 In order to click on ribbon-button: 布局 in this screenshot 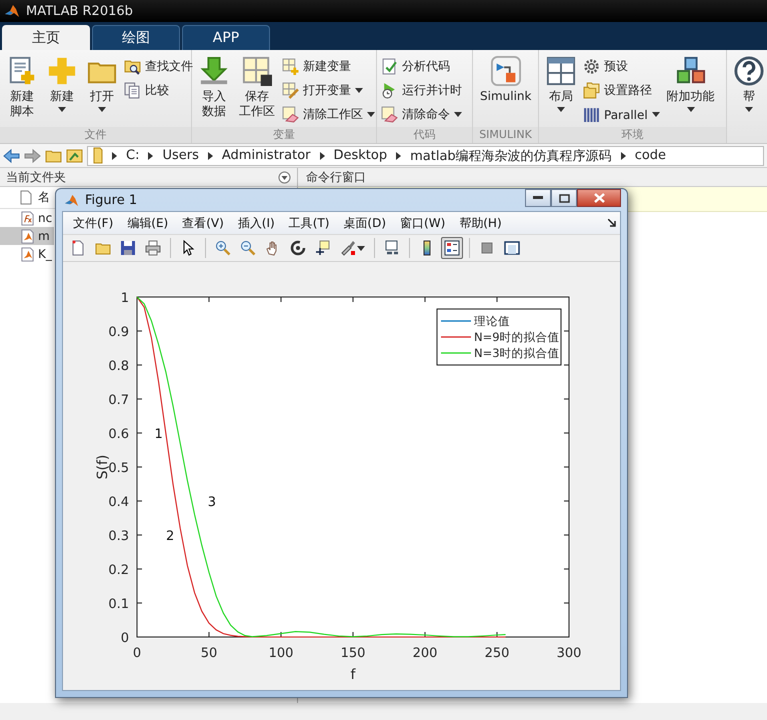, I will do `click(561, 90)`.